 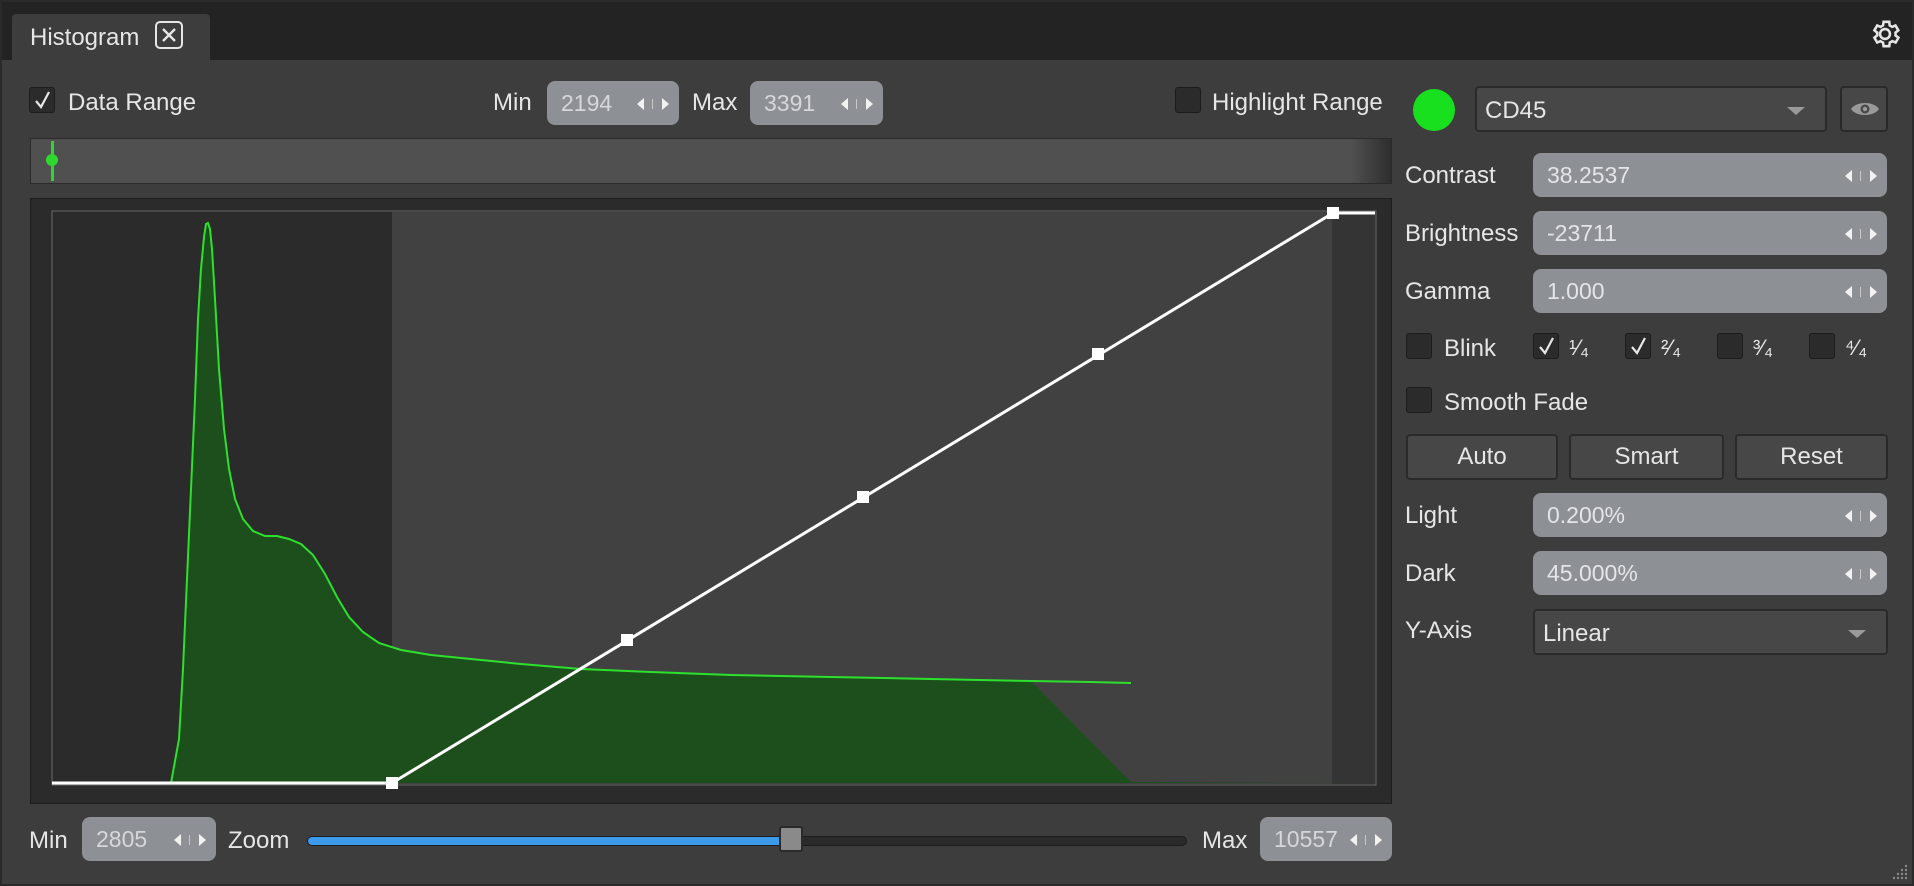 What do you see at coordinates (512, 102) in the screenshot?
I see `range-min-label: Min` at bounding box center [512, 102].